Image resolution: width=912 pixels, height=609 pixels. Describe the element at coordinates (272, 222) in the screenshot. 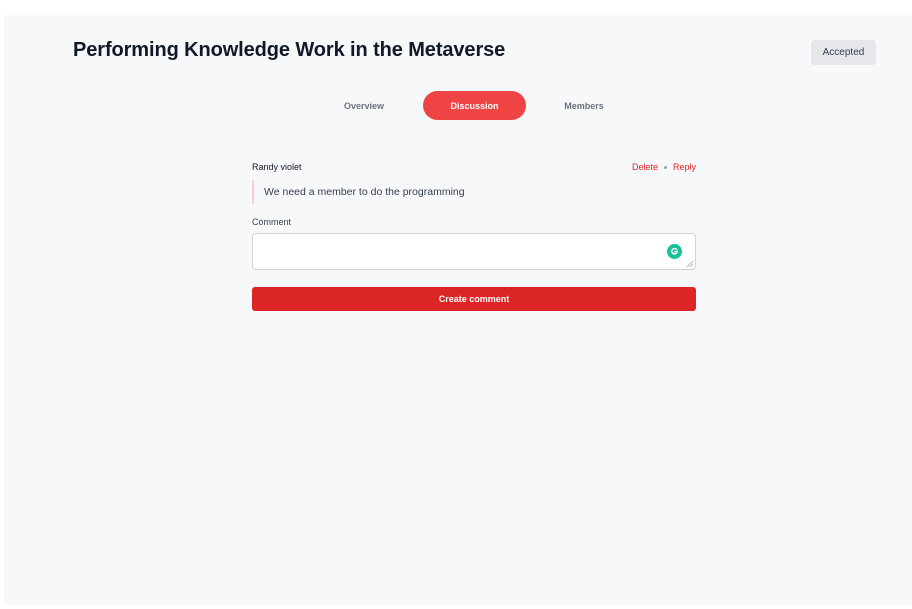

I see `comment-field-label: Comment` at that location.